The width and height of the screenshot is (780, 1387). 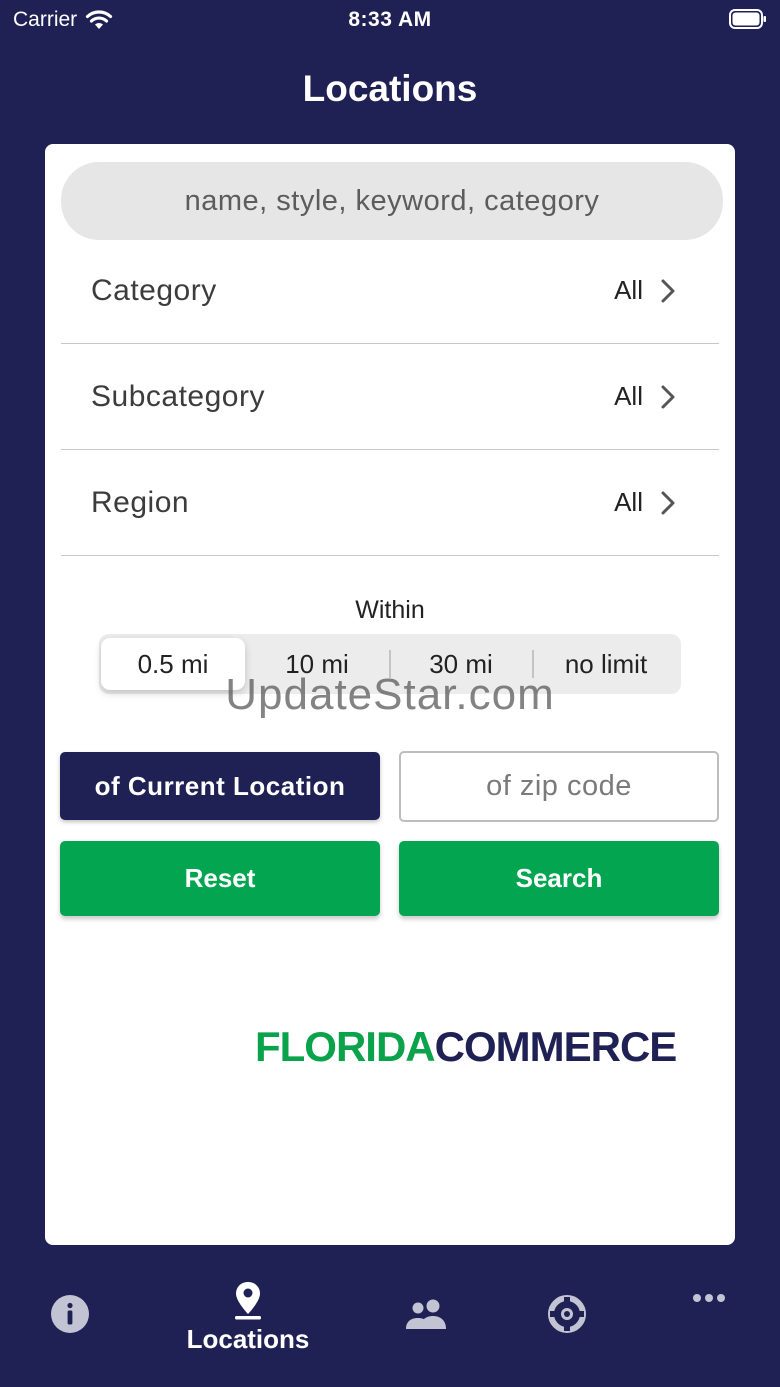 I want to click on distance-label: Within, so click(x=390, y=610).